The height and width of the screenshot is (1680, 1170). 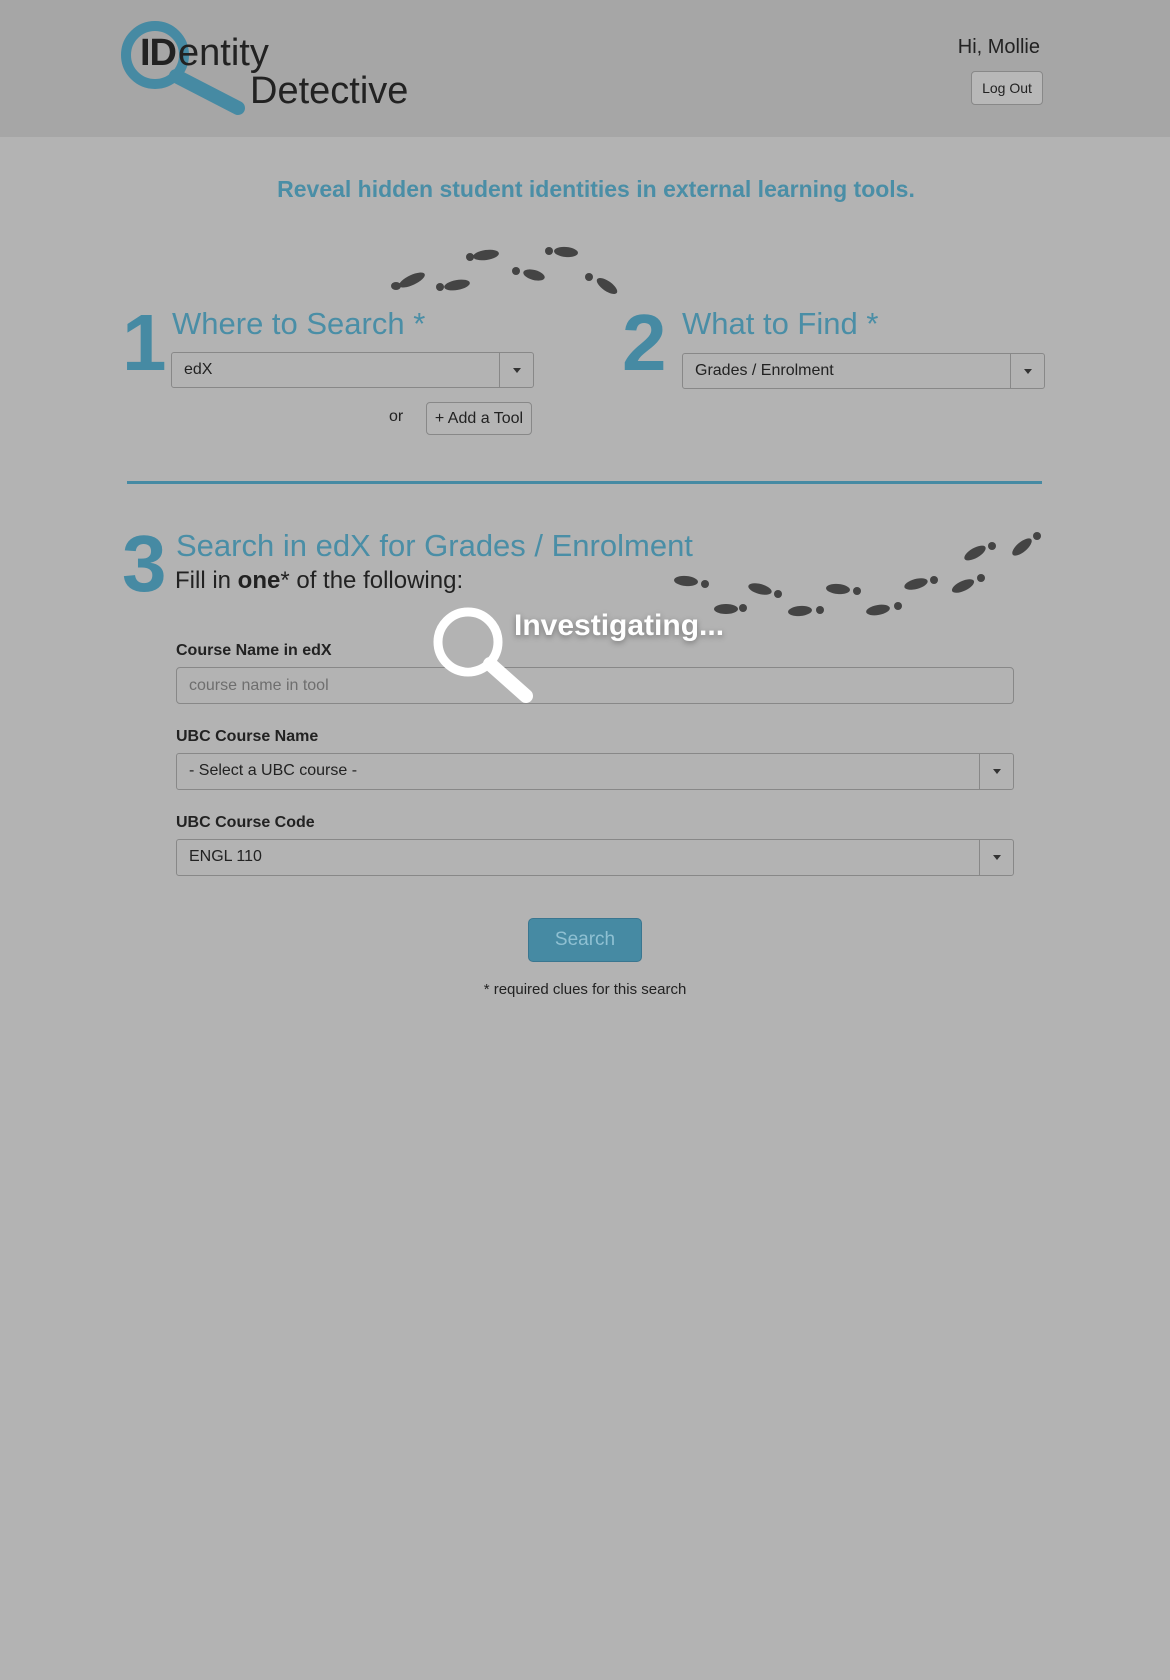 What do you see at coordinates (144, 342) in the screenshot?
I see `step-1-number: 1` at bounding box center [144, 342].